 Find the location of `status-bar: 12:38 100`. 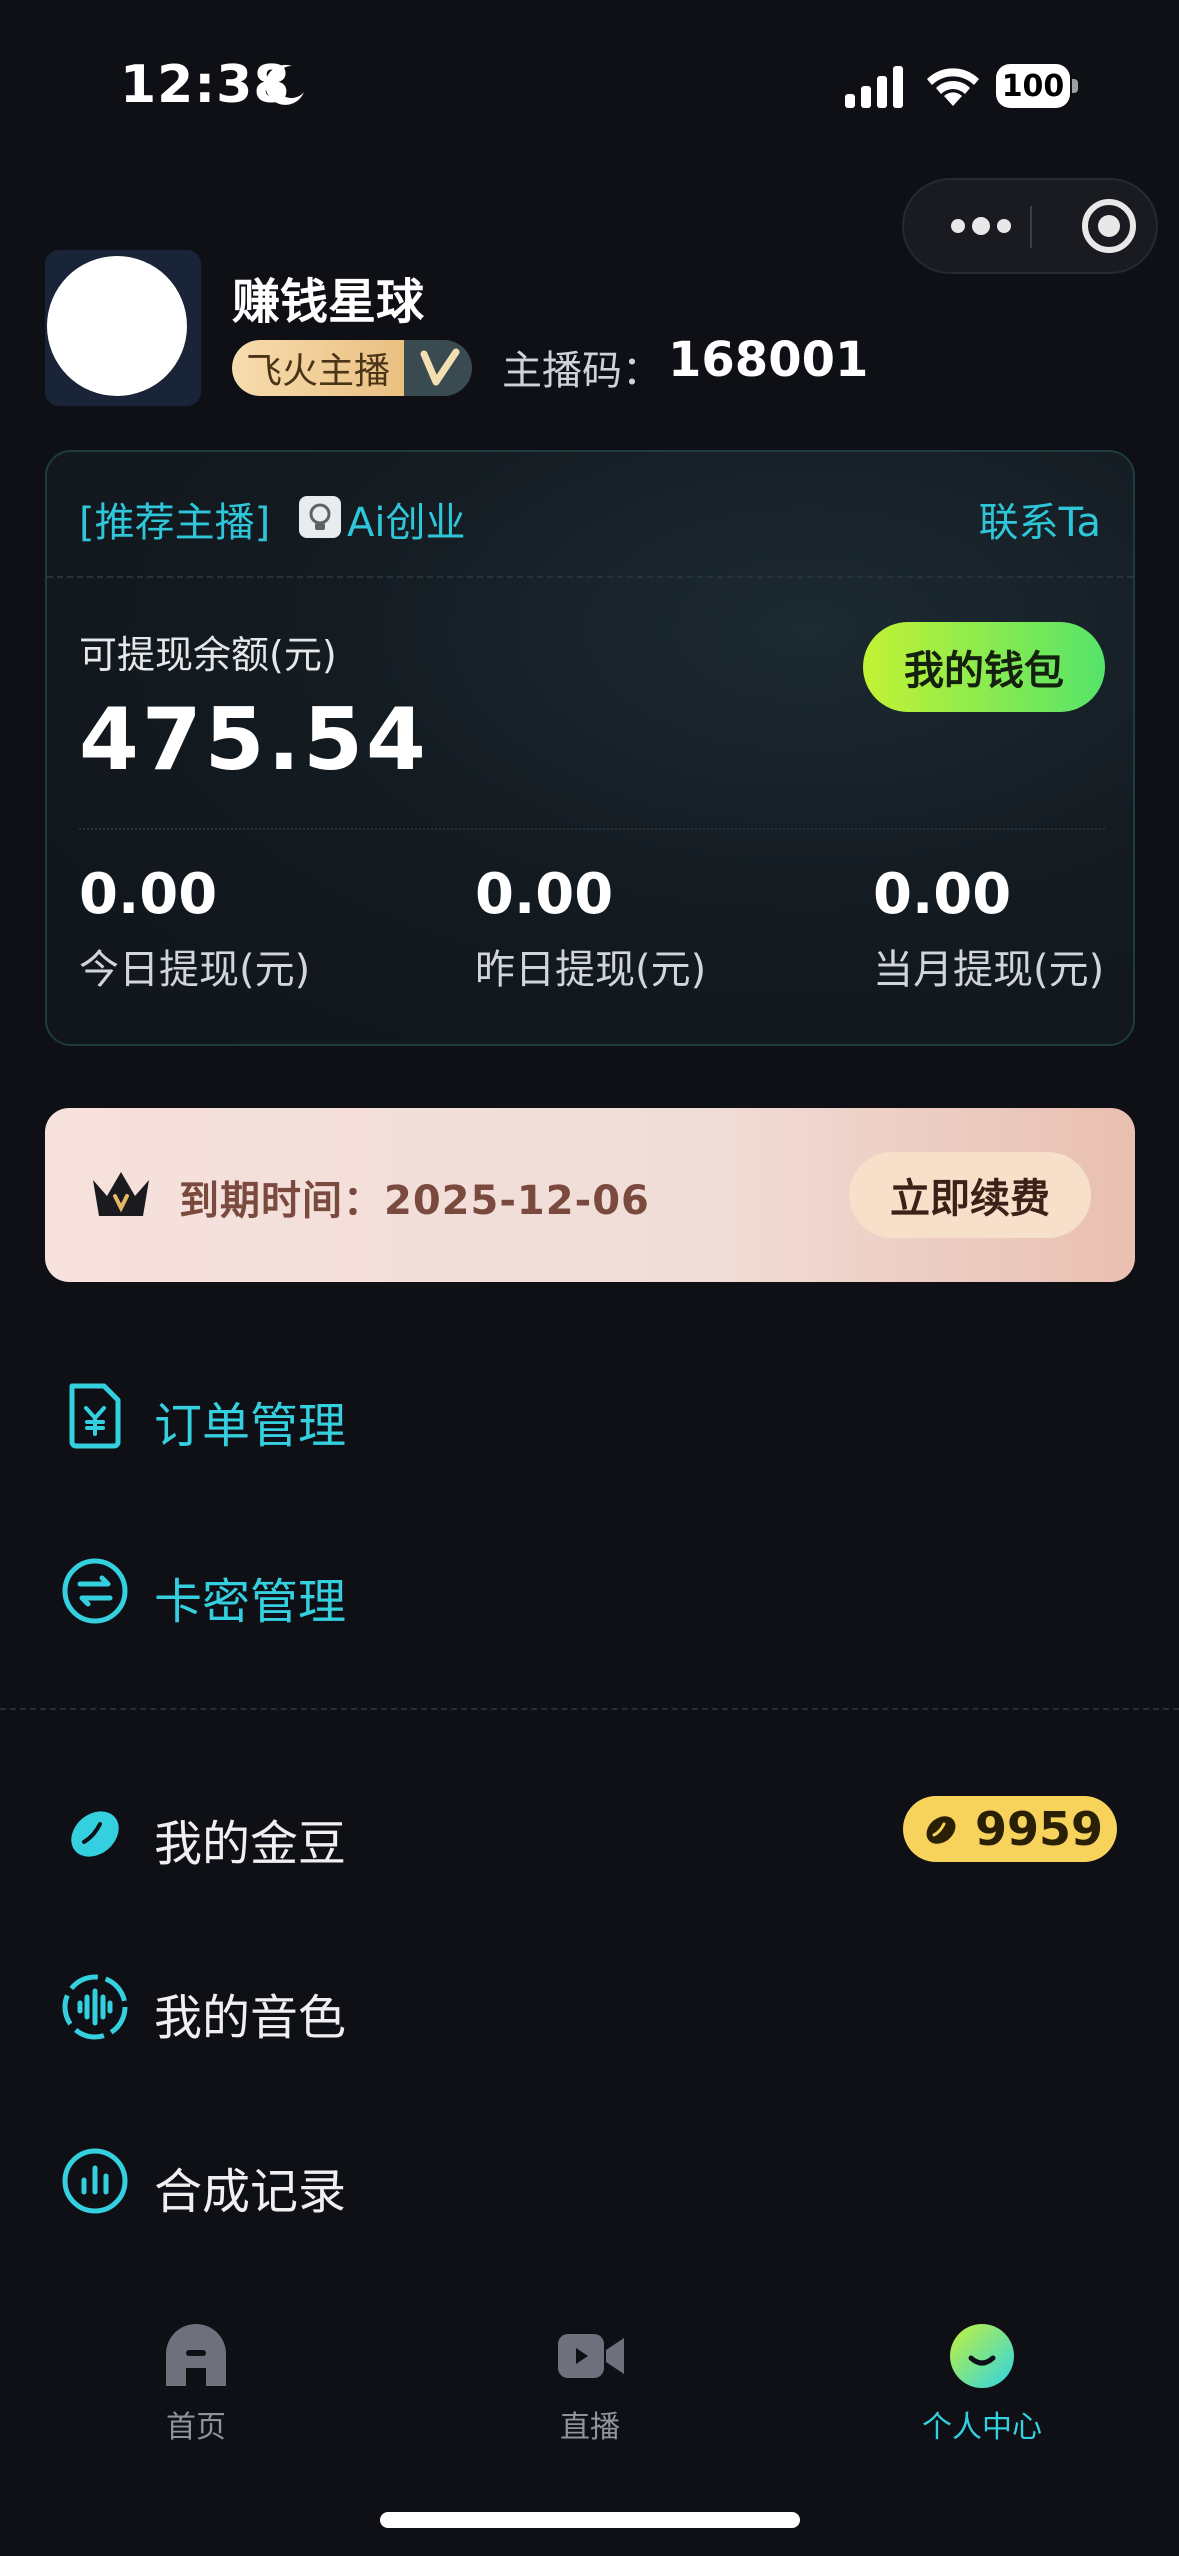

status-bar: 12:38 100 is located at coordinates (589, 75).